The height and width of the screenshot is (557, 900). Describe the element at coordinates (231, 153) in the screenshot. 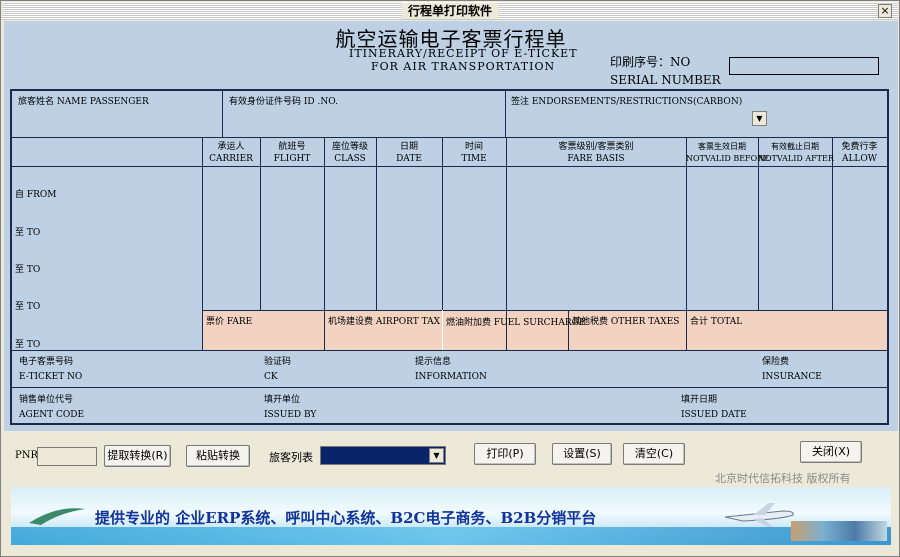

I see `carrier-header: 承运人 CARRIER` at that location.